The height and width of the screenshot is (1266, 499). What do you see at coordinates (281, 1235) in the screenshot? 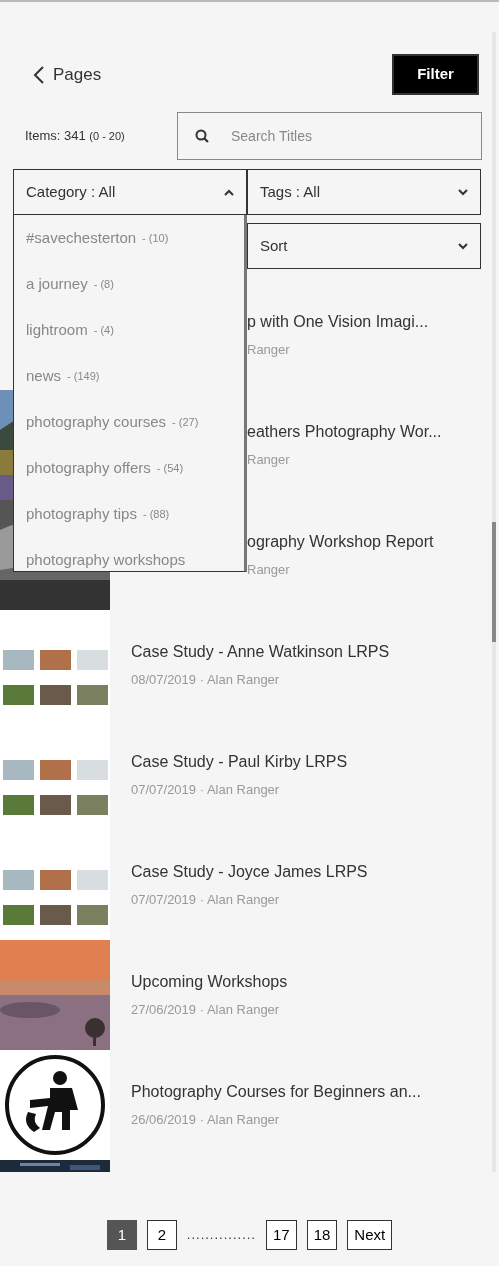
I see `page-button: 17` at bounding box center [281, 1235].